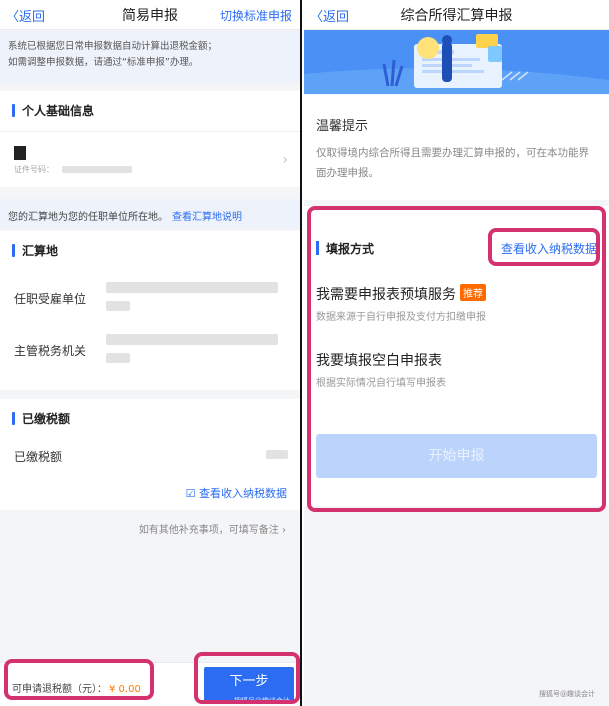  I want to click on section-heading: 个人基础信息, so click(150, 110).